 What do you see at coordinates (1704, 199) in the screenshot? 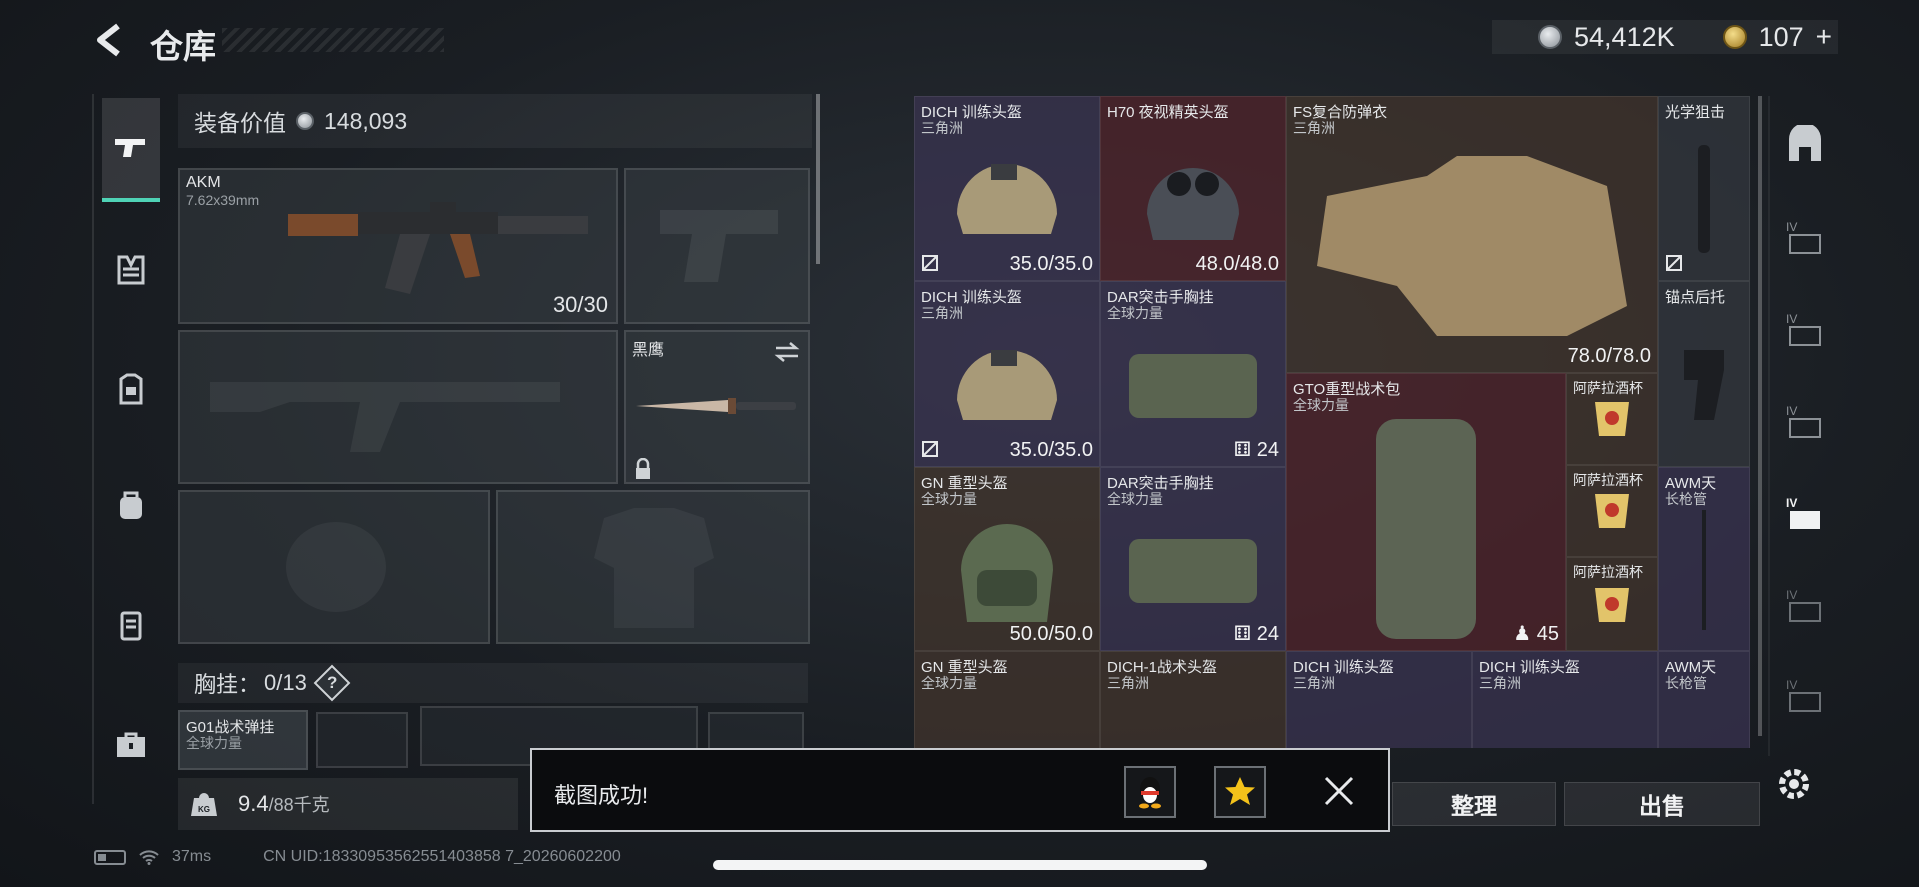
I see `scope-icon` at bounding box center [1704, 199].